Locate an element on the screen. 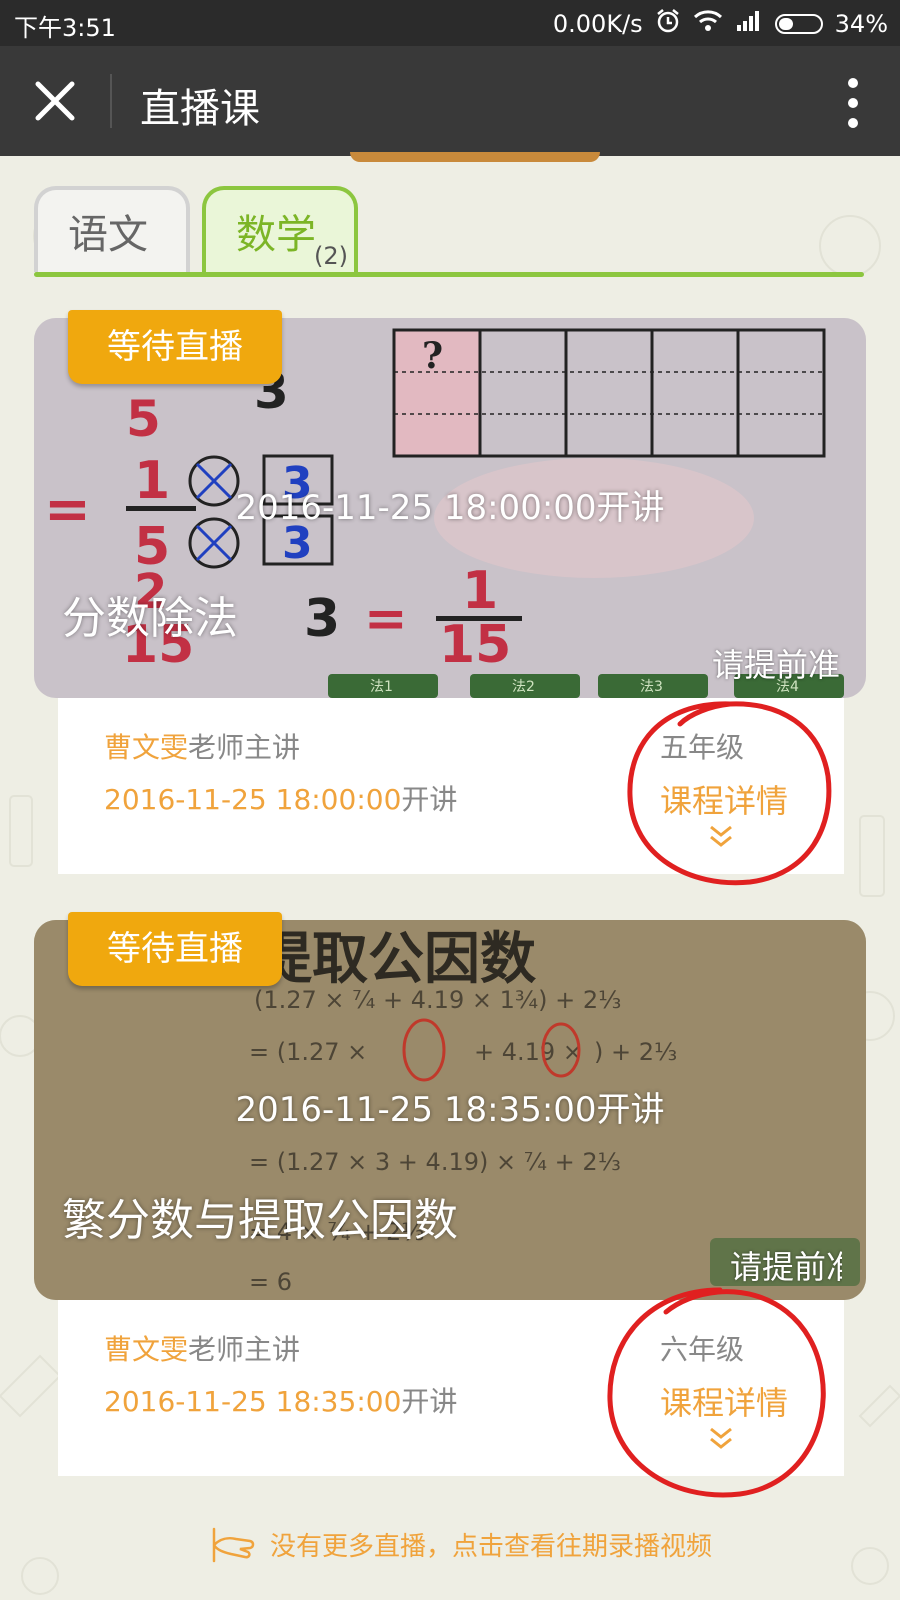  start-time-overlay: 2016-11-25 18:00:00开讲 is located at coordinates (450, 508).